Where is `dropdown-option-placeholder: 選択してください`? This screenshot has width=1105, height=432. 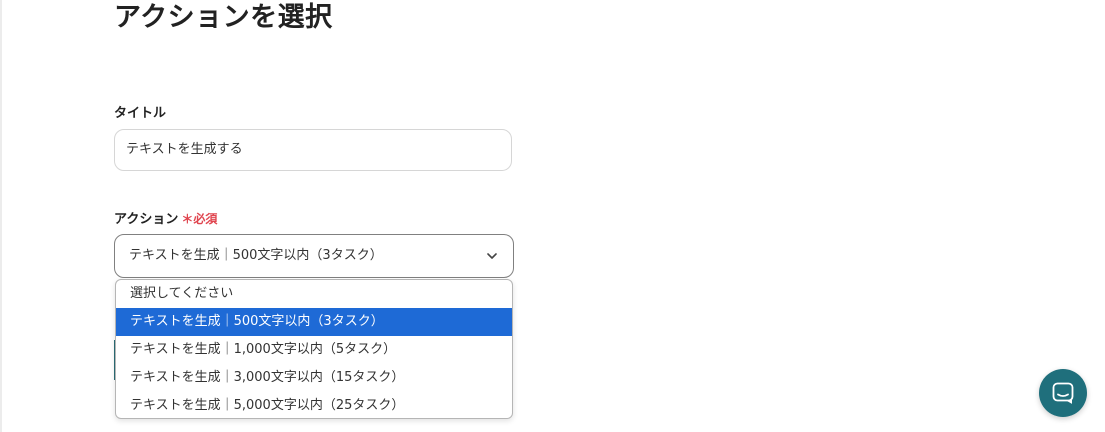
dropdown-option-placeholder: 選択してください is located at coordinates (314, 294).